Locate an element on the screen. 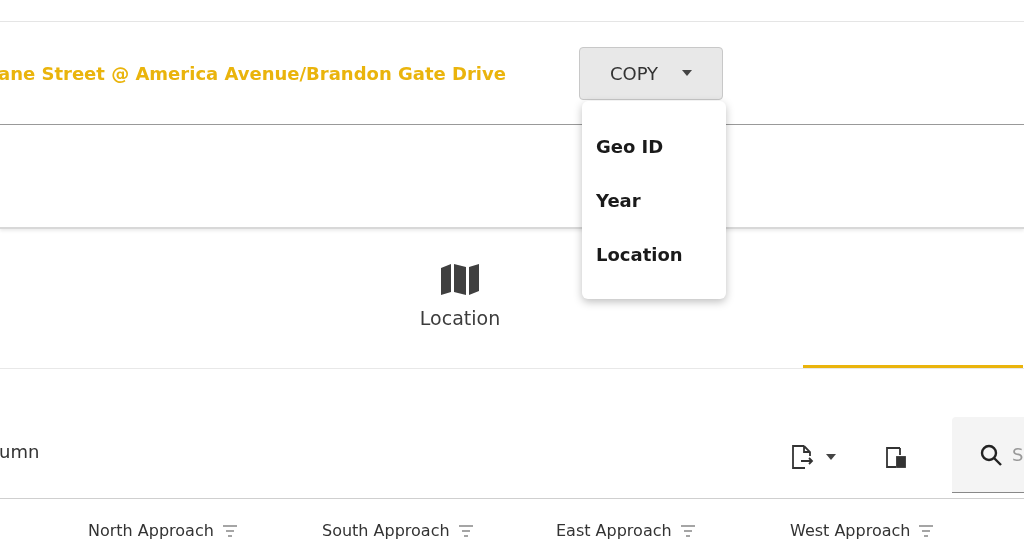  column-header: South Approach is located at coordinates (386, 531).